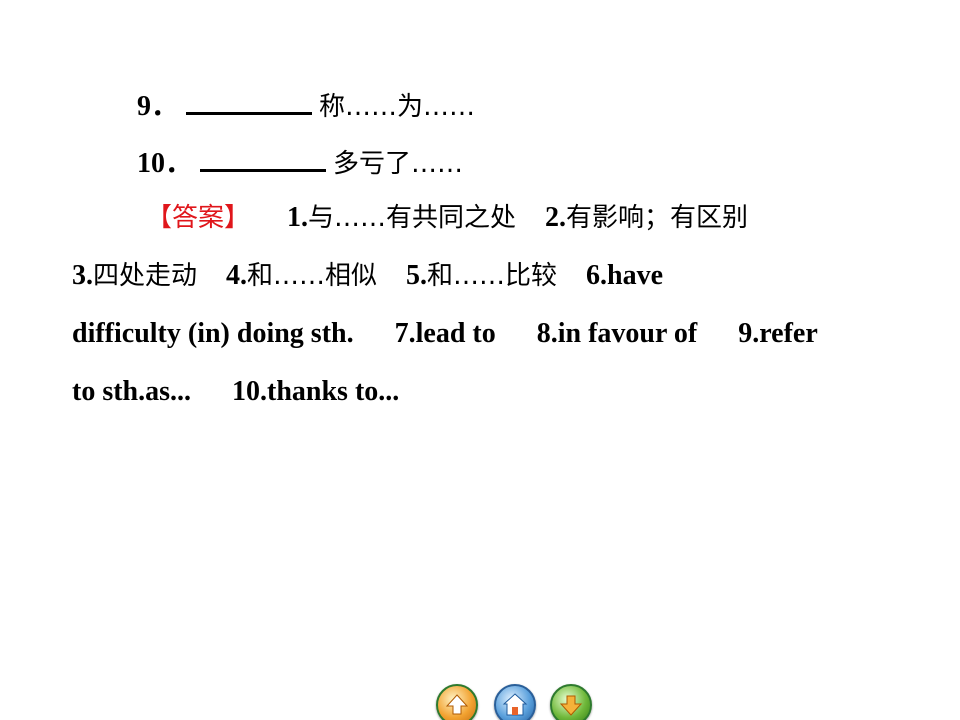  Describe the element at coordinates (778, 333) in the screenshot. I see `answer-9: 9.refer` at that location.